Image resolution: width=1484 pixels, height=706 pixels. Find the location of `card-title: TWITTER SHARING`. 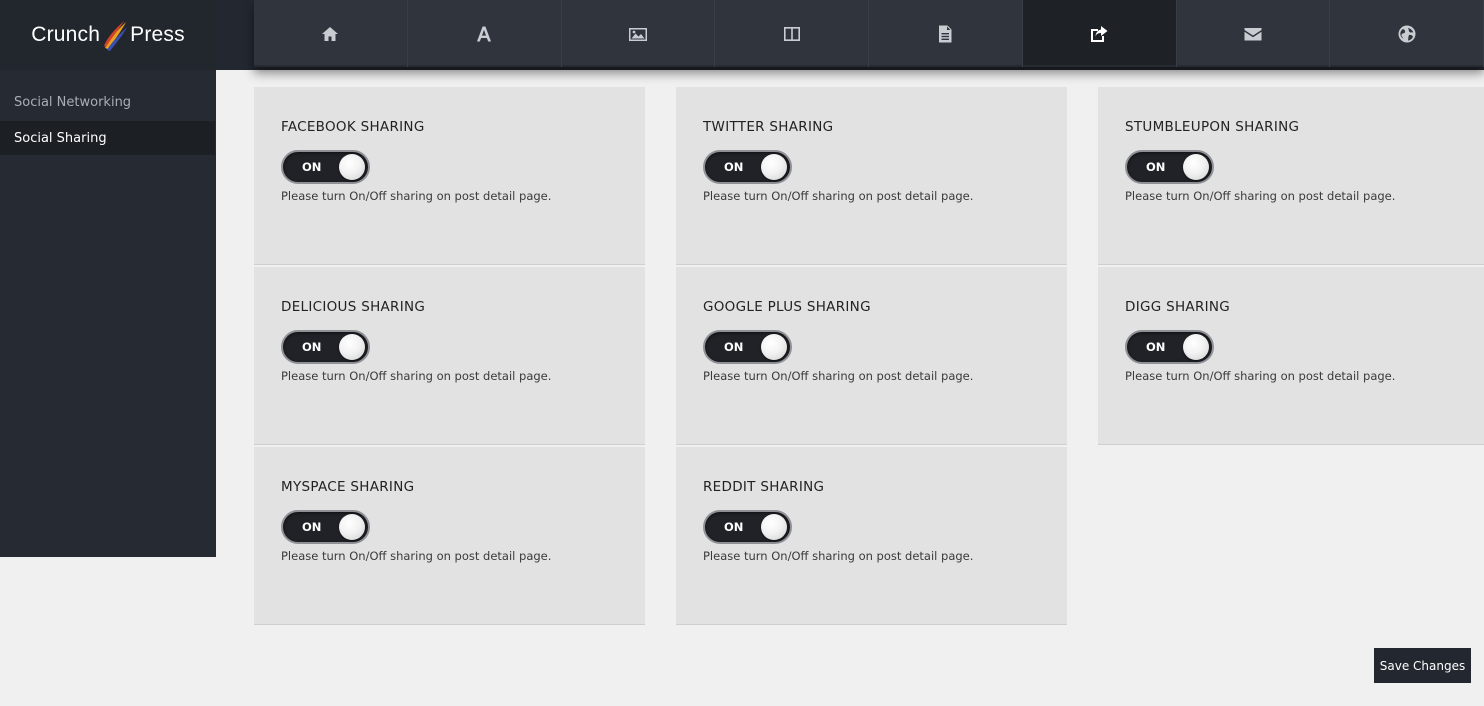

card-title: TWITTER SHARING is located at coordinates (768, 127).